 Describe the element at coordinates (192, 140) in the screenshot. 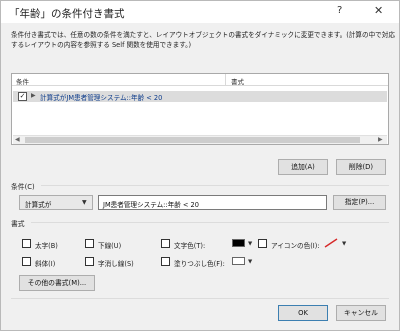

I see `scroll-thumb` at that location.